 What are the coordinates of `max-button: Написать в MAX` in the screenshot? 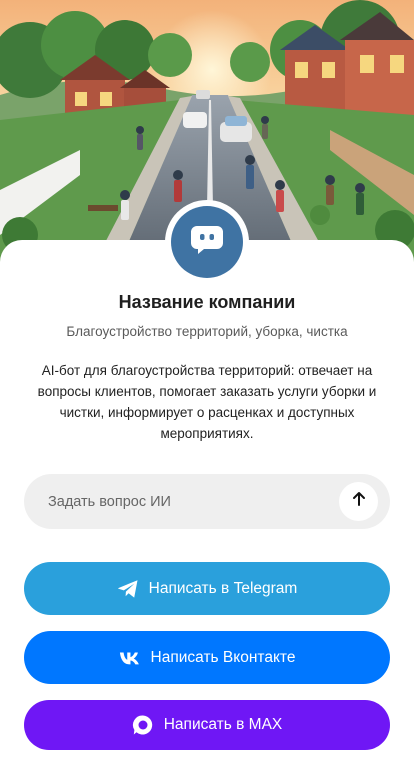 It's located at (207, 725).